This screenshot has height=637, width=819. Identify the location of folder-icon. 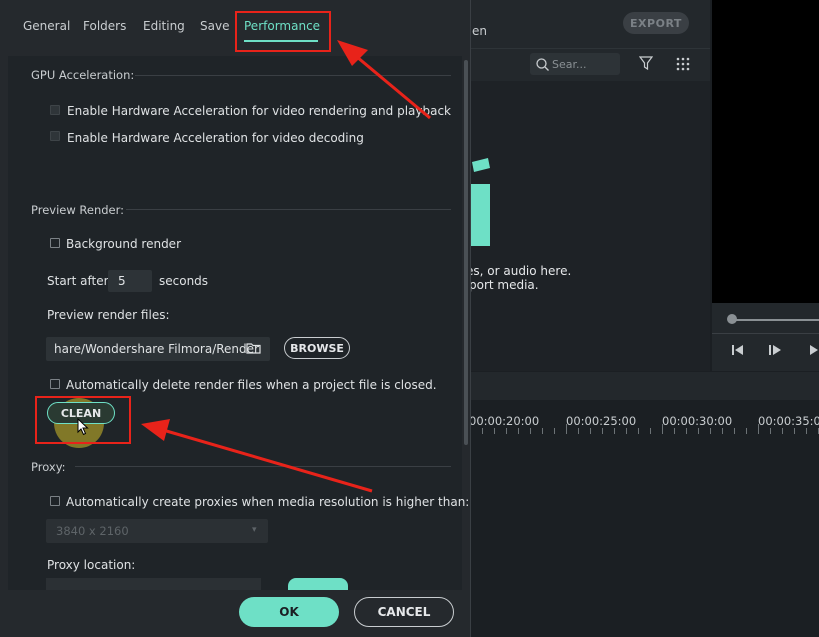
(253, 348).